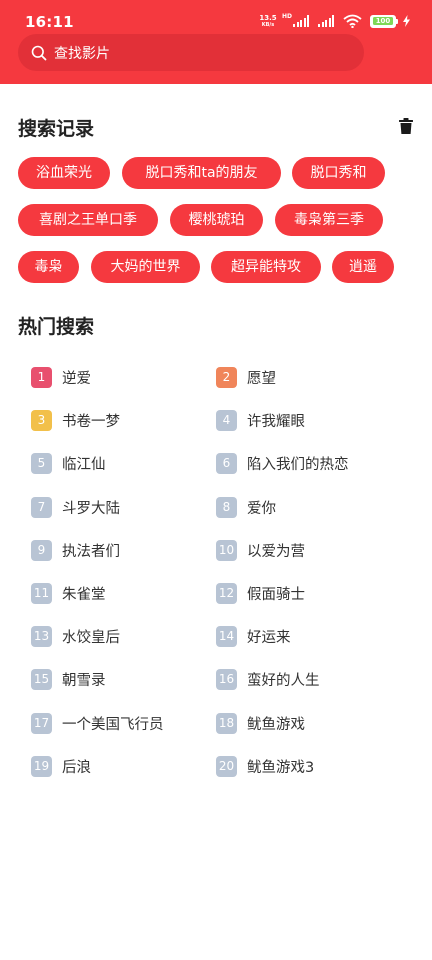 The height and width of the screenshot is (960, 432). I want to click on hot-search-label: 愿望, so click(261, 378).